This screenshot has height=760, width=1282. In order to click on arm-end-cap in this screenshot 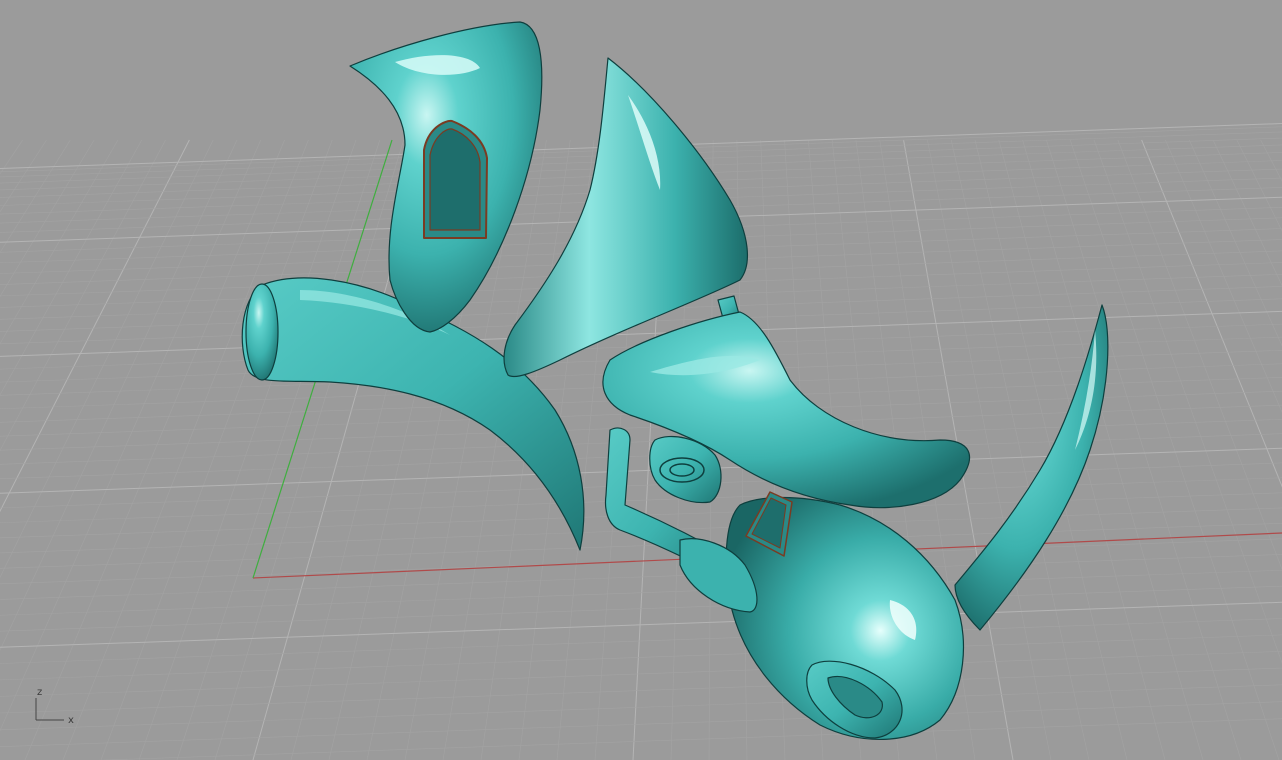, I will do `click(262, 332)`.